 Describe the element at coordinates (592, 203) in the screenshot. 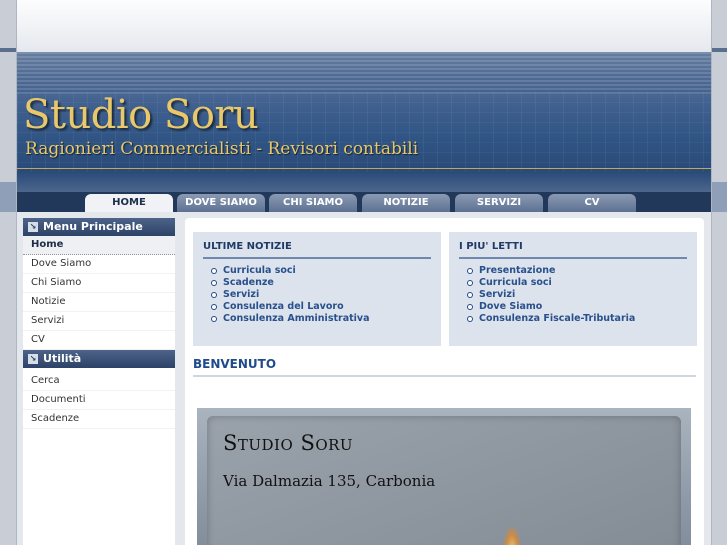

I see `tab-cv: CV` at that location.